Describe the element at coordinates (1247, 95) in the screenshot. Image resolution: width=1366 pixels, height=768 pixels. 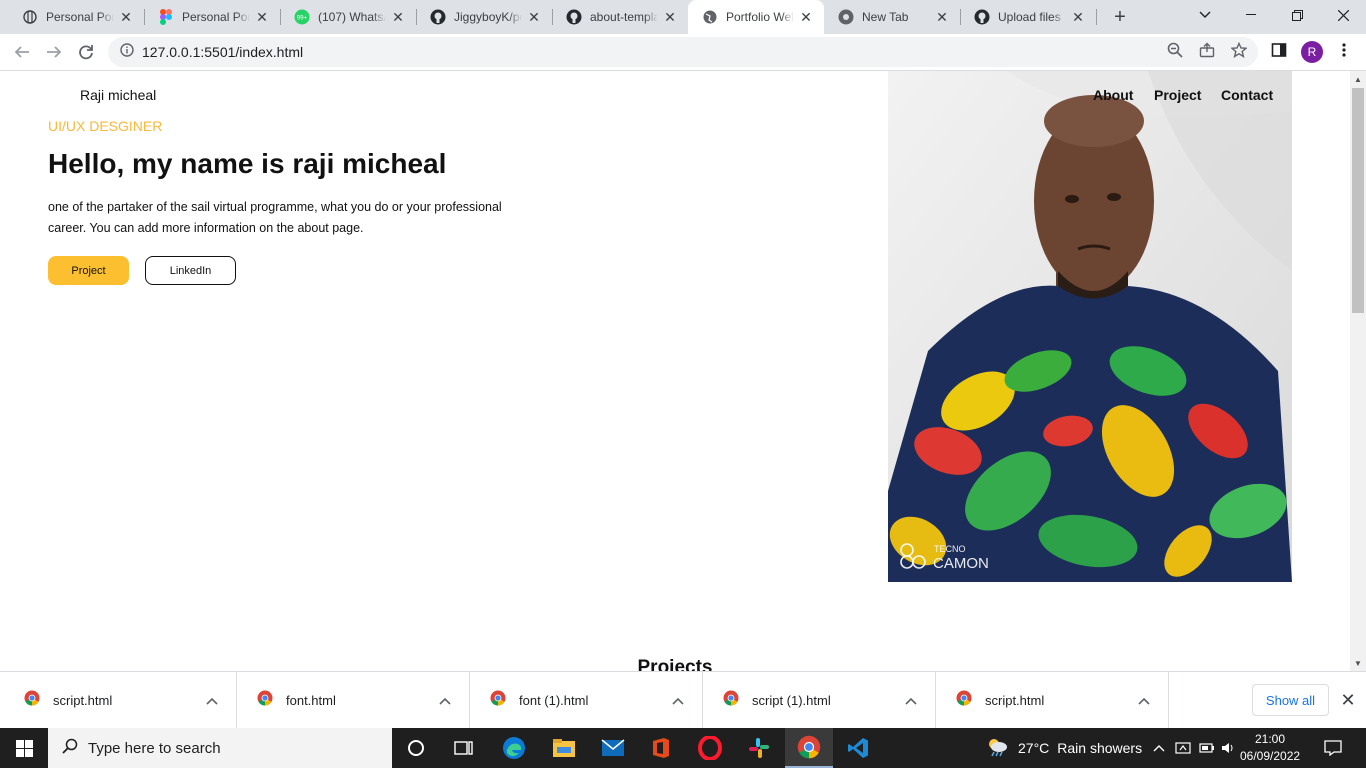
I see `nav-link-contact: Contact` at that location.